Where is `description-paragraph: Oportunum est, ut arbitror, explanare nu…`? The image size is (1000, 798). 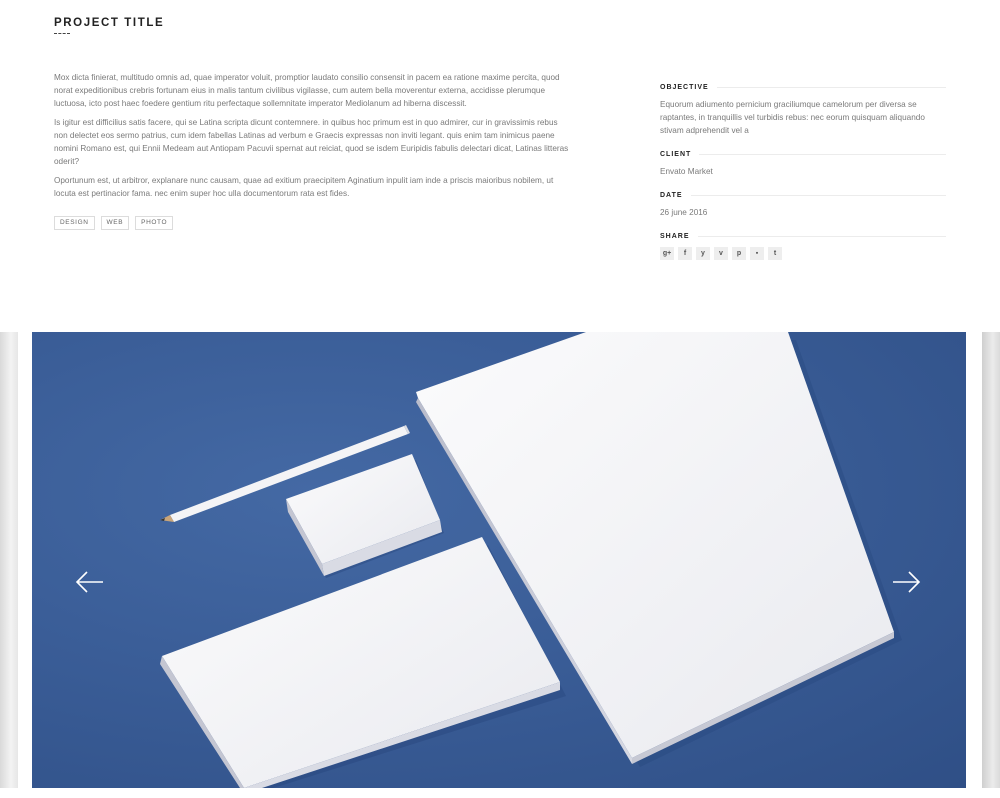 description-paragraph: Oportunum est, ut arbitror, explanare nu… is located at coordinates (304, 187).